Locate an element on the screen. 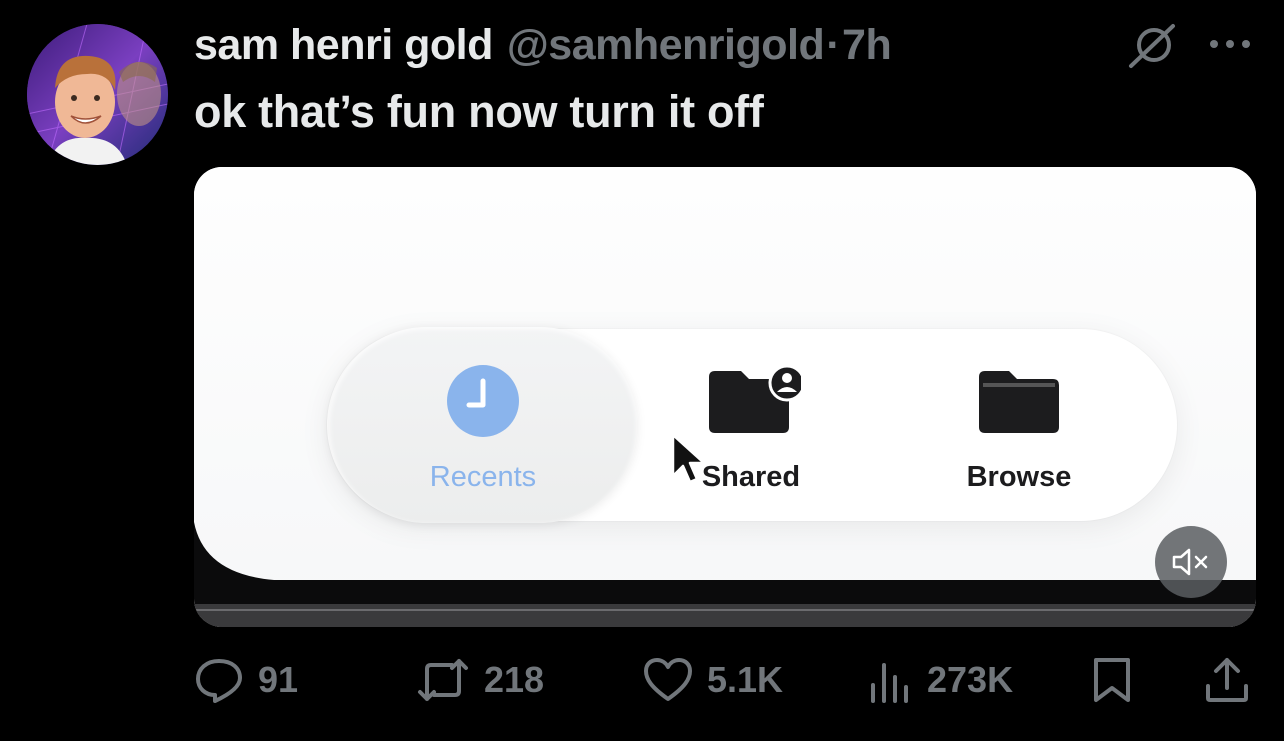 The width and height of the screenshot is (1284, 741). tab-recents-label: Recents is located at coordinates (483, 477).